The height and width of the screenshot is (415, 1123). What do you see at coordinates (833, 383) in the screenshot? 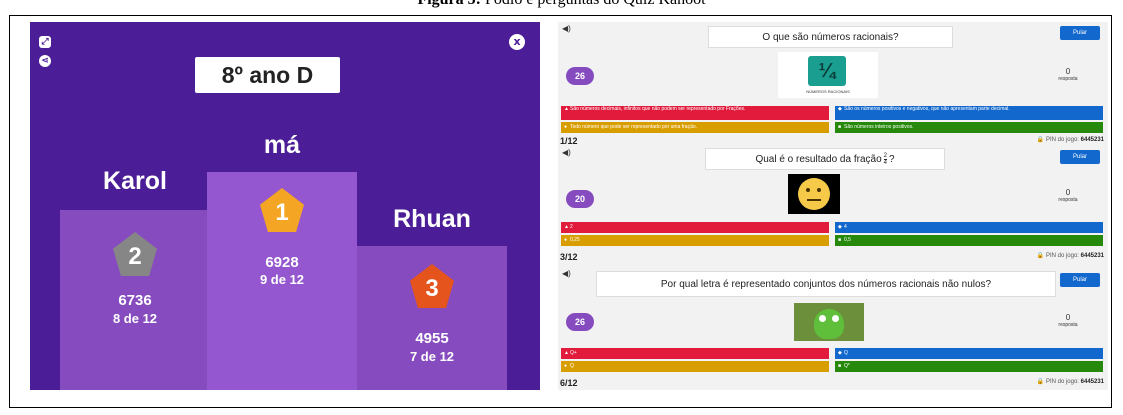
I see `question-footer: 6/12 🔒 PIN do jogo: 6445231` at bounding box center [833, 383].